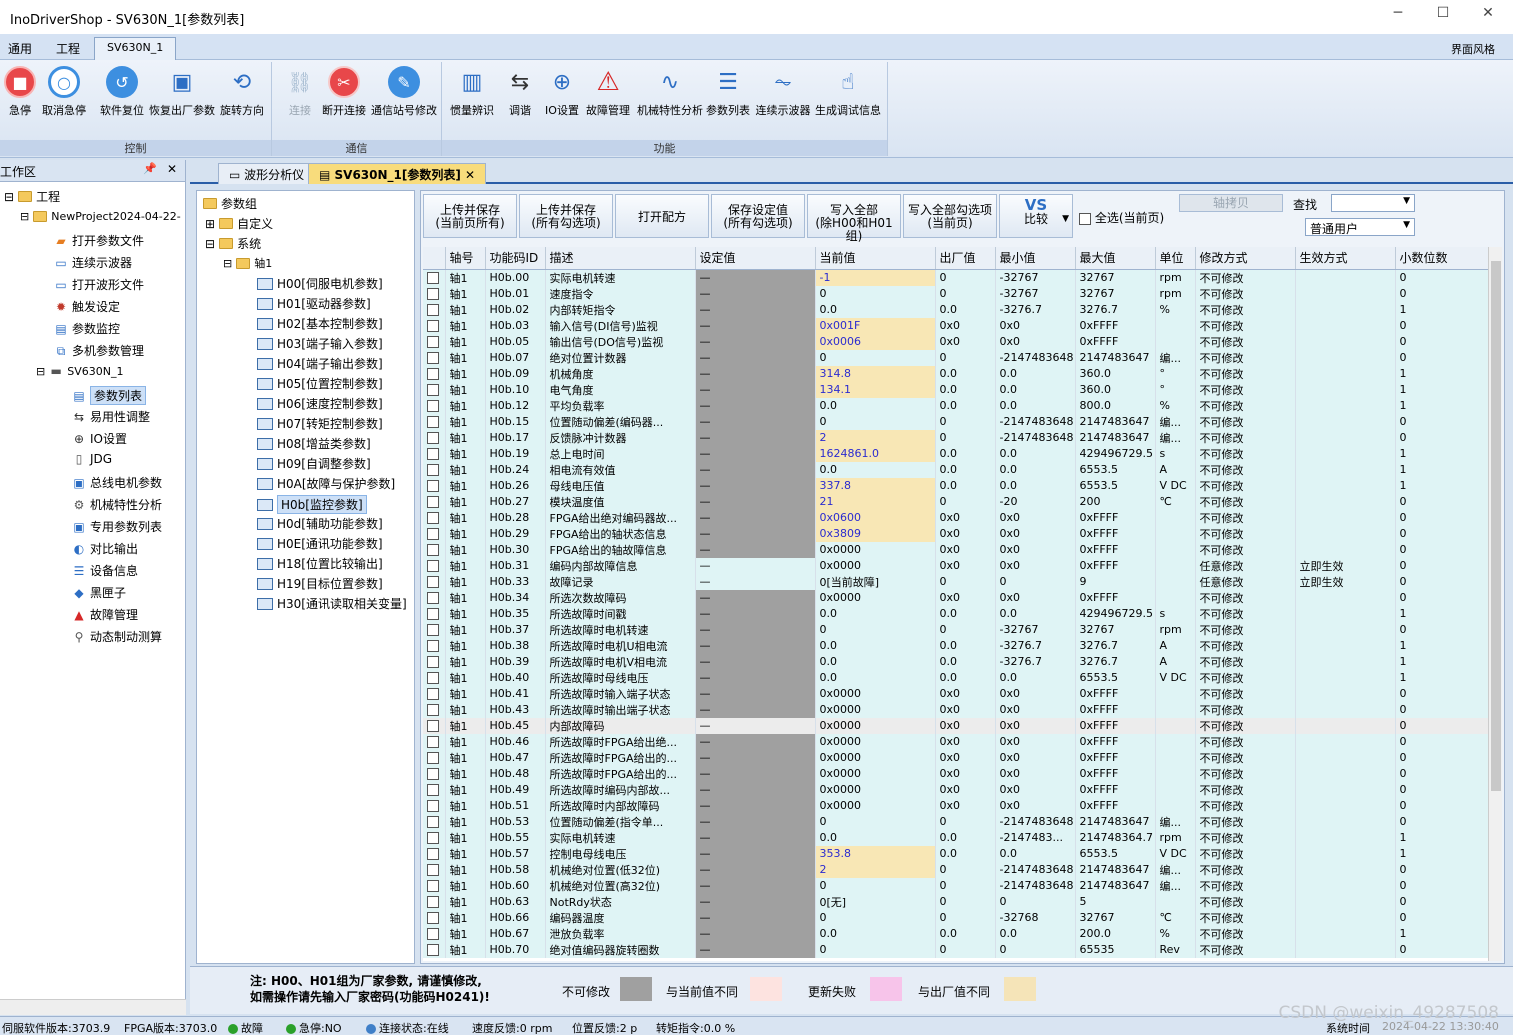  I want to click on tree-usability: ⇆ 易用性调整, so click(111, 416).